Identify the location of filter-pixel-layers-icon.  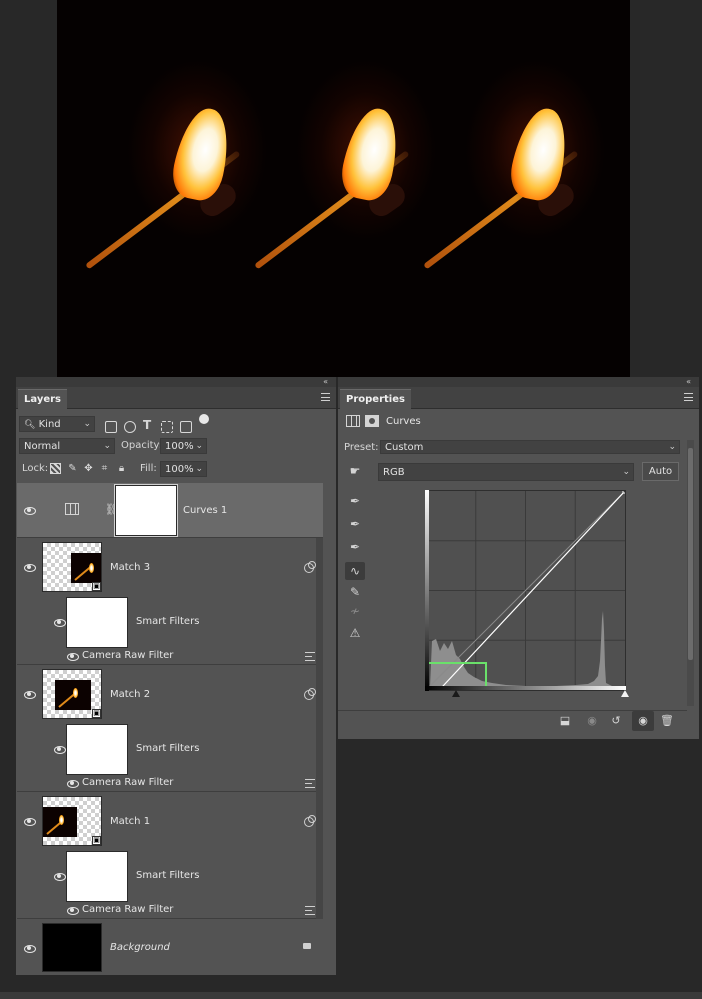
(111, 427).